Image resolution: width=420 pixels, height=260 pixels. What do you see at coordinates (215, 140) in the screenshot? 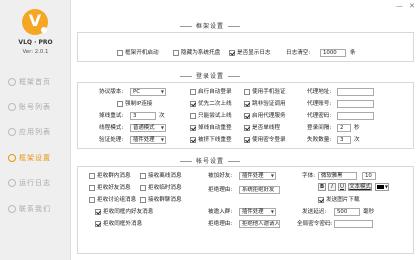
I see `checkbox-label: 被挤下线重登` at bounding box center [215, 140].